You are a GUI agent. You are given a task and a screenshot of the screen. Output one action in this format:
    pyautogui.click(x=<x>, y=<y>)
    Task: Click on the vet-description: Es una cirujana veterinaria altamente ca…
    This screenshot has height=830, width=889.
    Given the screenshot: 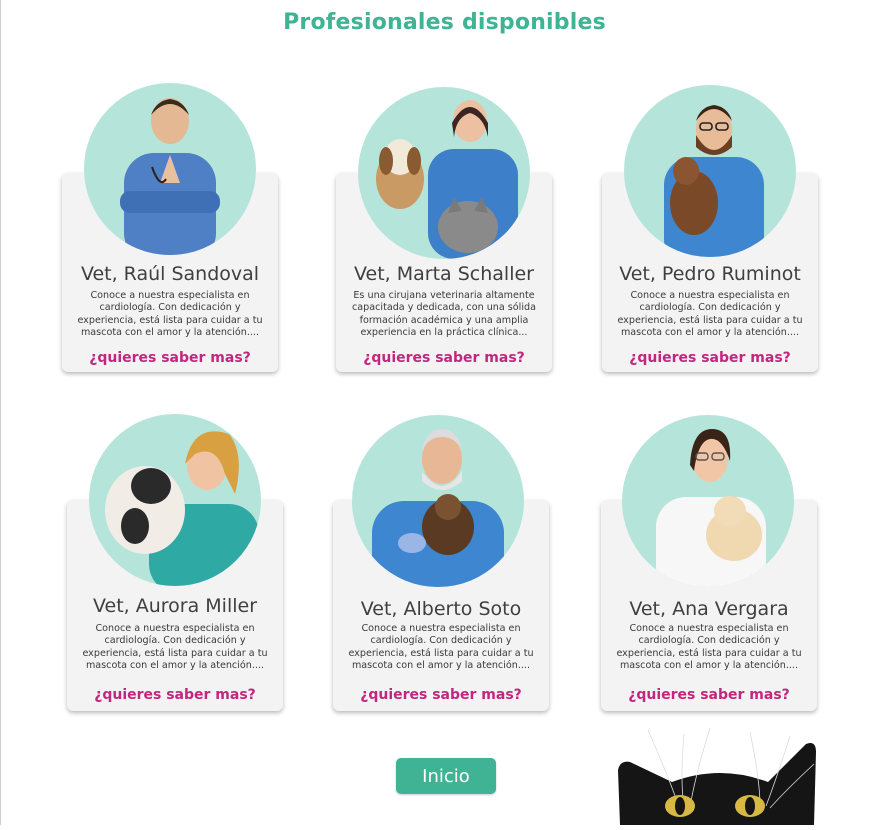 What is the action you would take?
    pyautogui.click(x=444, y=314)
    